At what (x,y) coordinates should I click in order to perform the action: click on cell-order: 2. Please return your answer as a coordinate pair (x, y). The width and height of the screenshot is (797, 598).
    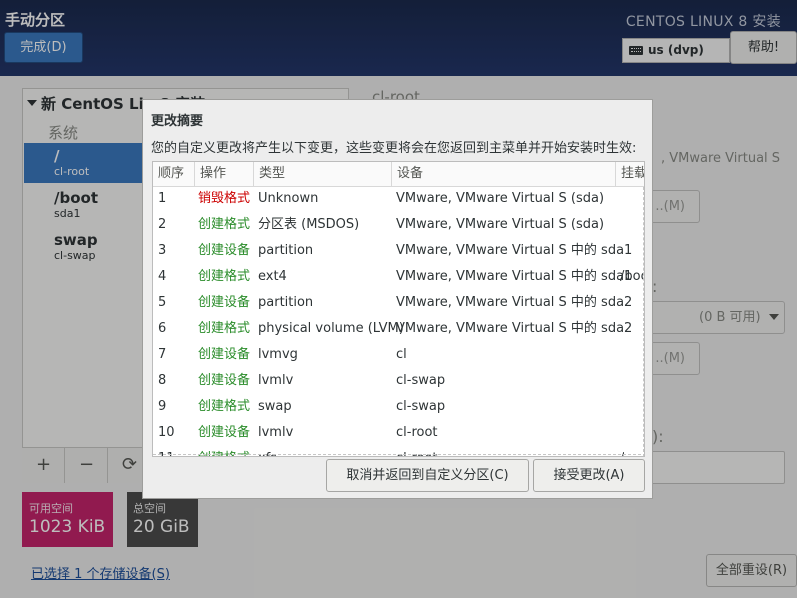
    Looking at the image, I should click on (162, 224).